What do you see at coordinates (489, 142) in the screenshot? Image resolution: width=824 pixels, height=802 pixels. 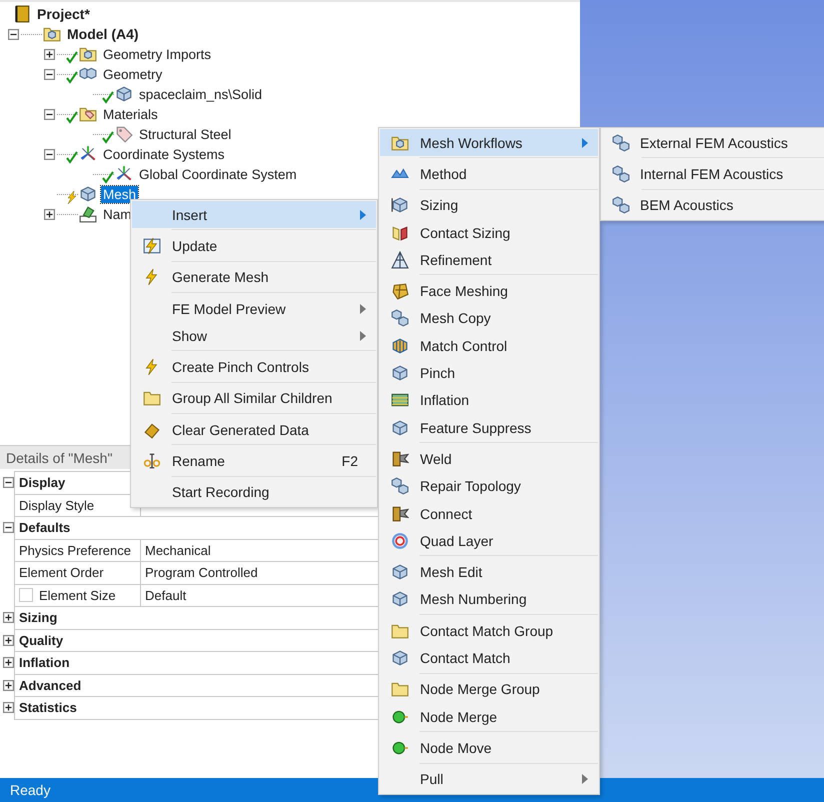 I see `menu-item: Mesh Workflows` at bounding box center [489, 142].